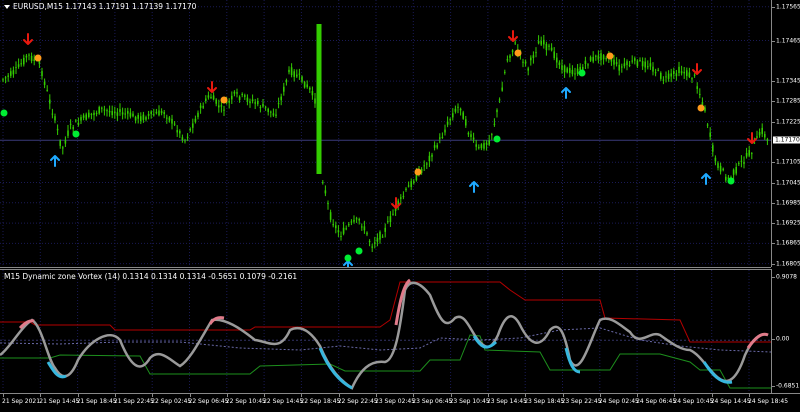 The height and width of the screenshot is (412, 800). Describe the element at coordinates (55, 161) in the screenshot. I see `buy-arrow-icon` at that location.